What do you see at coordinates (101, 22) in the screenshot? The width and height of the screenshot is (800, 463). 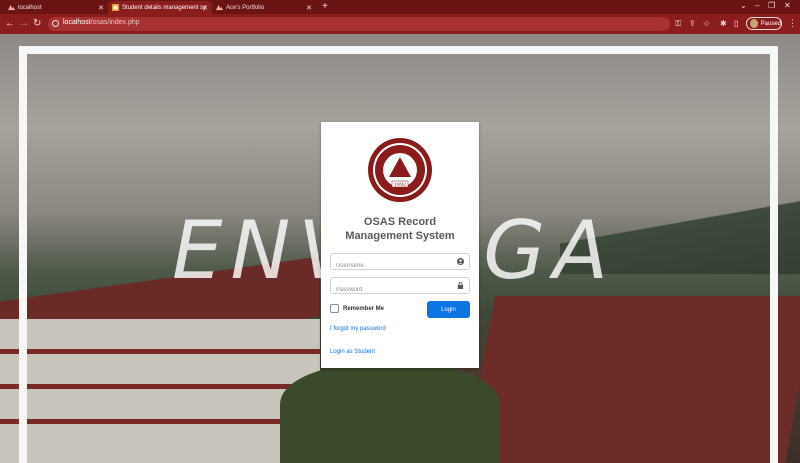 I see `url-text: localhost/osas/index.php` at bounding box center [101, 22].